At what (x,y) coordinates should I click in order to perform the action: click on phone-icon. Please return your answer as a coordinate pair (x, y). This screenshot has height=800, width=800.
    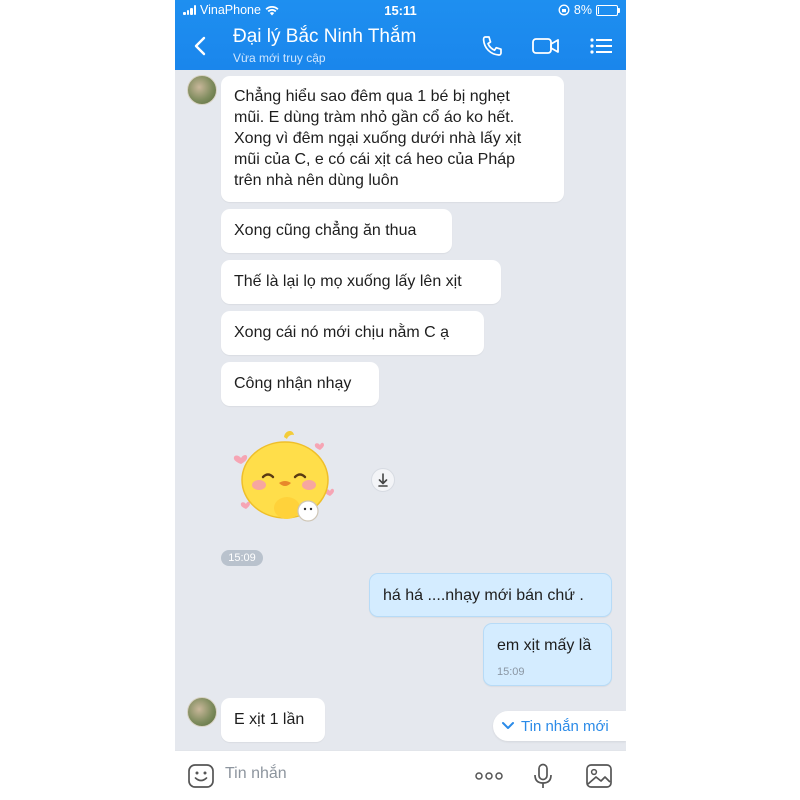
    Looking at the image, I should click on (492, 46).